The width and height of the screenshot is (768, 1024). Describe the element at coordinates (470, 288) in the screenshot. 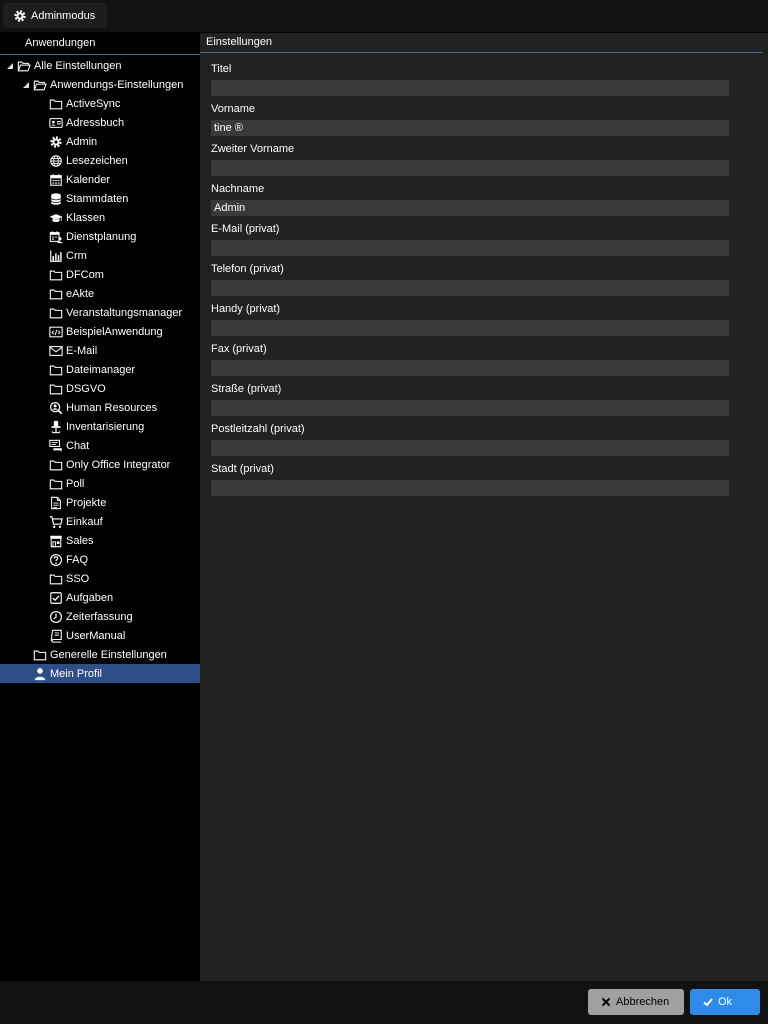

I see `telefon-privat-field` at that location.